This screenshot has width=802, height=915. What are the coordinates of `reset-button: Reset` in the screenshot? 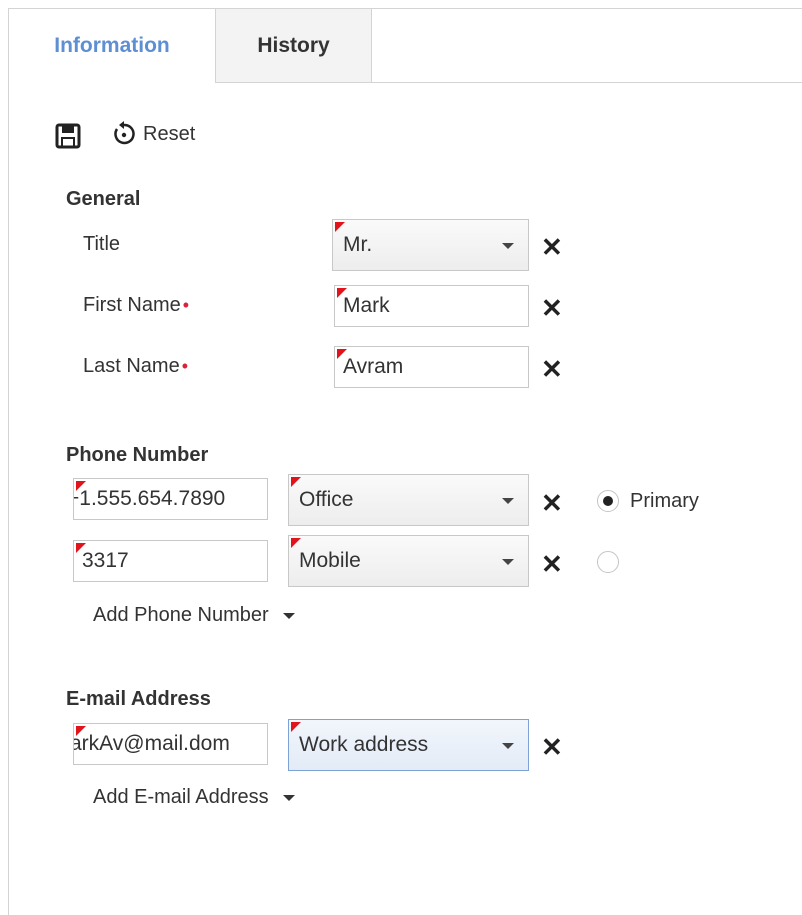 It's located at (153, 134).